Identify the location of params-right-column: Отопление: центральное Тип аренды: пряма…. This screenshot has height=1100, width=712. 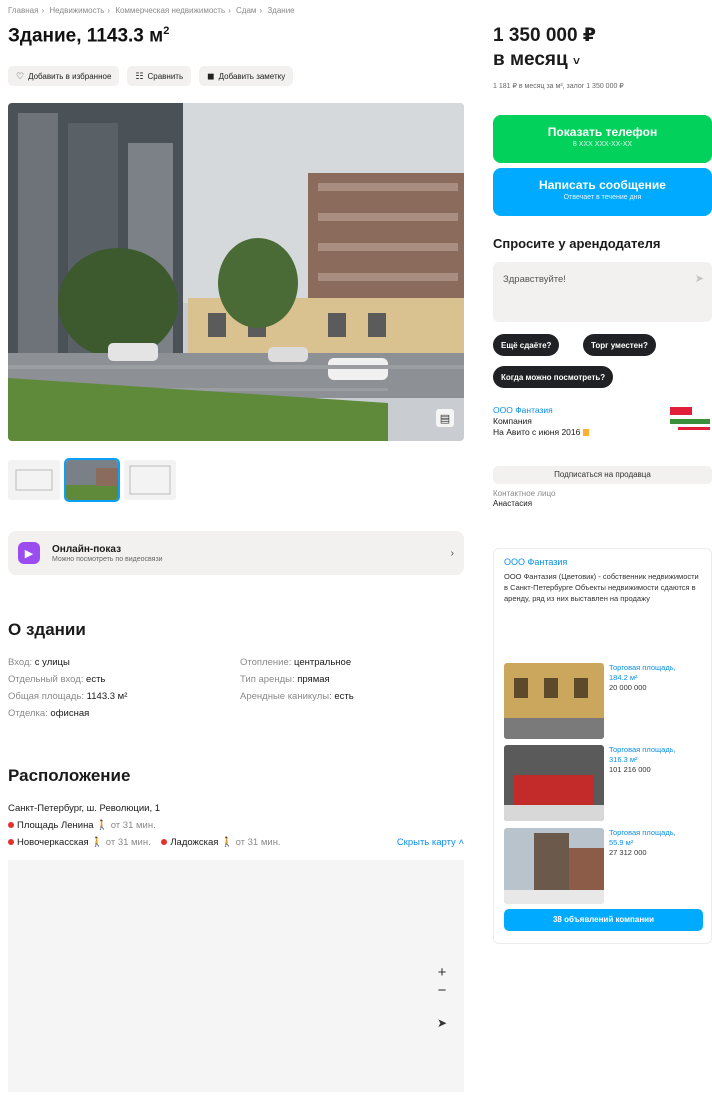
(297, 679).